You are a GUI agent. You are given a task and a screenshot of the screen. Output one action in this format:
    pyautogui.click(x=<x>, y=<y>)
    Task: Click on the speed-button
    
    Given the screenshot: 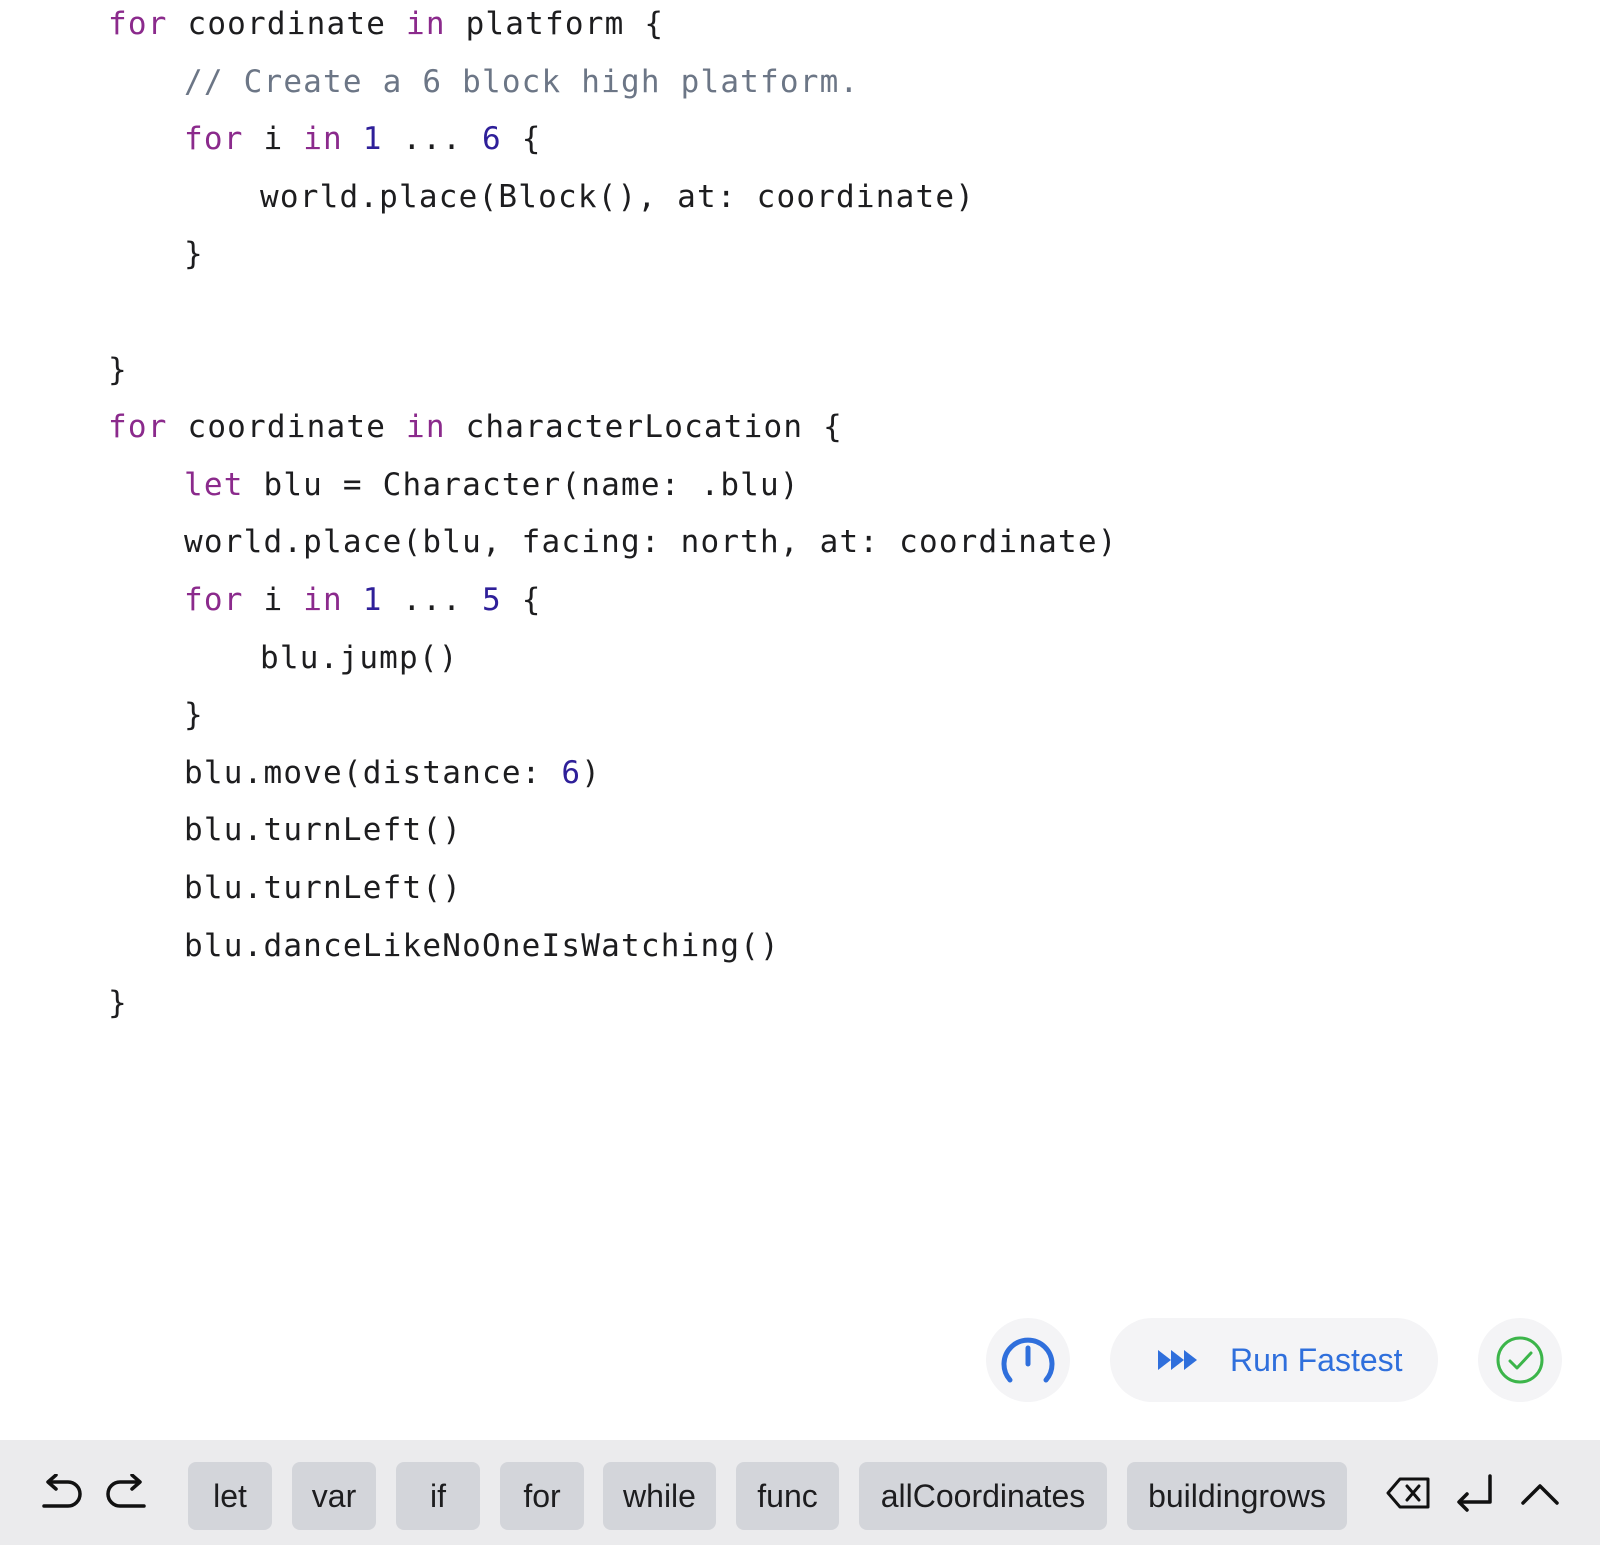 What is the action you would take?
    pyautogui.click(x=1028, y=1360)
    